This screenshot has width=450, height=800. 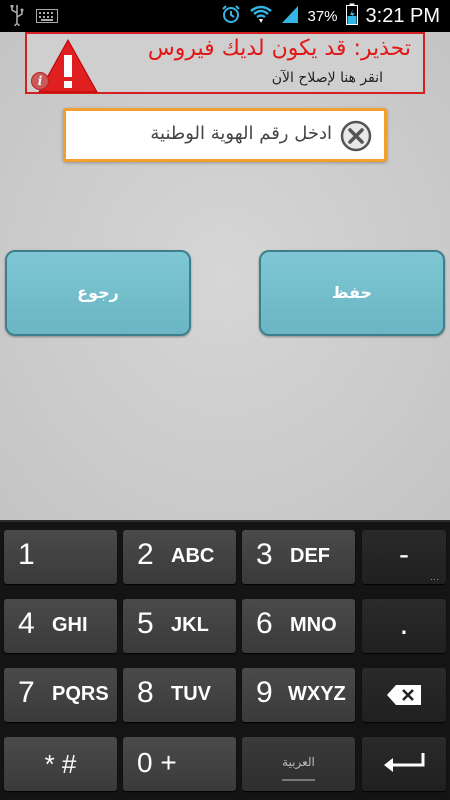 I want to click on wifi-icon, so click(x=261, y=16).